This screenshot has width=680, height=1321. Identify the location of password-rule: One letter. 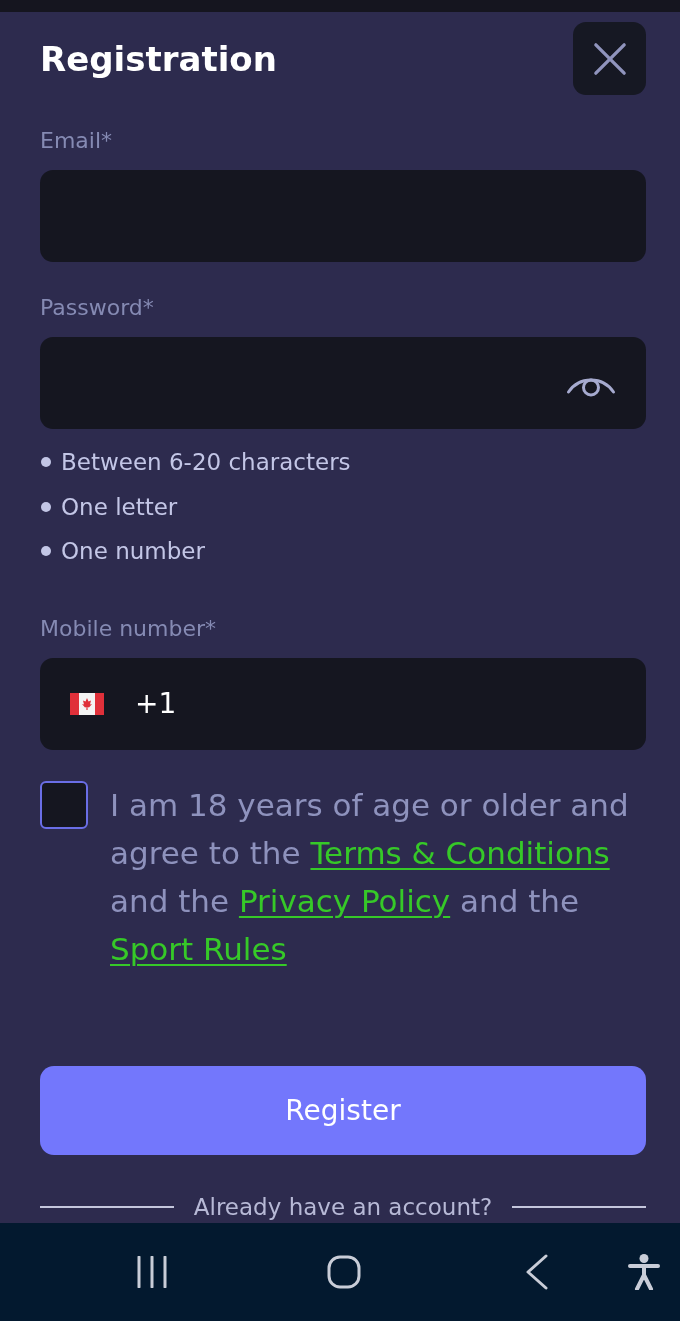
(119, 507).